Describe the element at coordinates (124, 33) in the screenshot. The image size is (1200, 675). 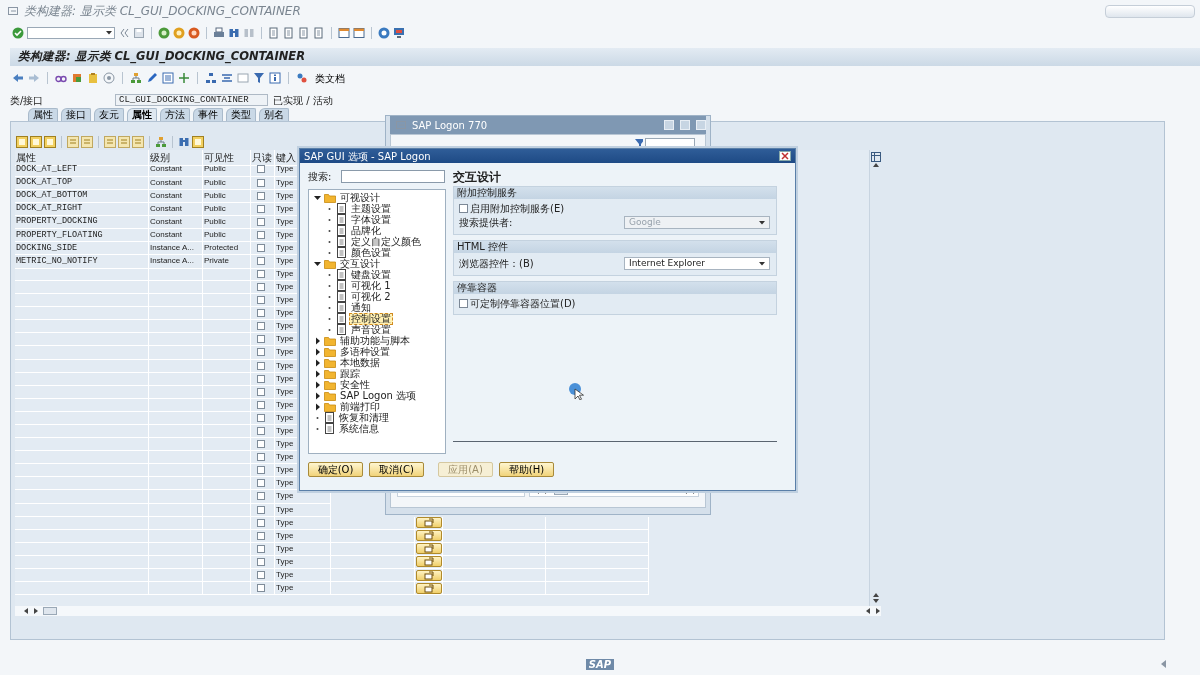
I see `double-chevron-icon` at that location.